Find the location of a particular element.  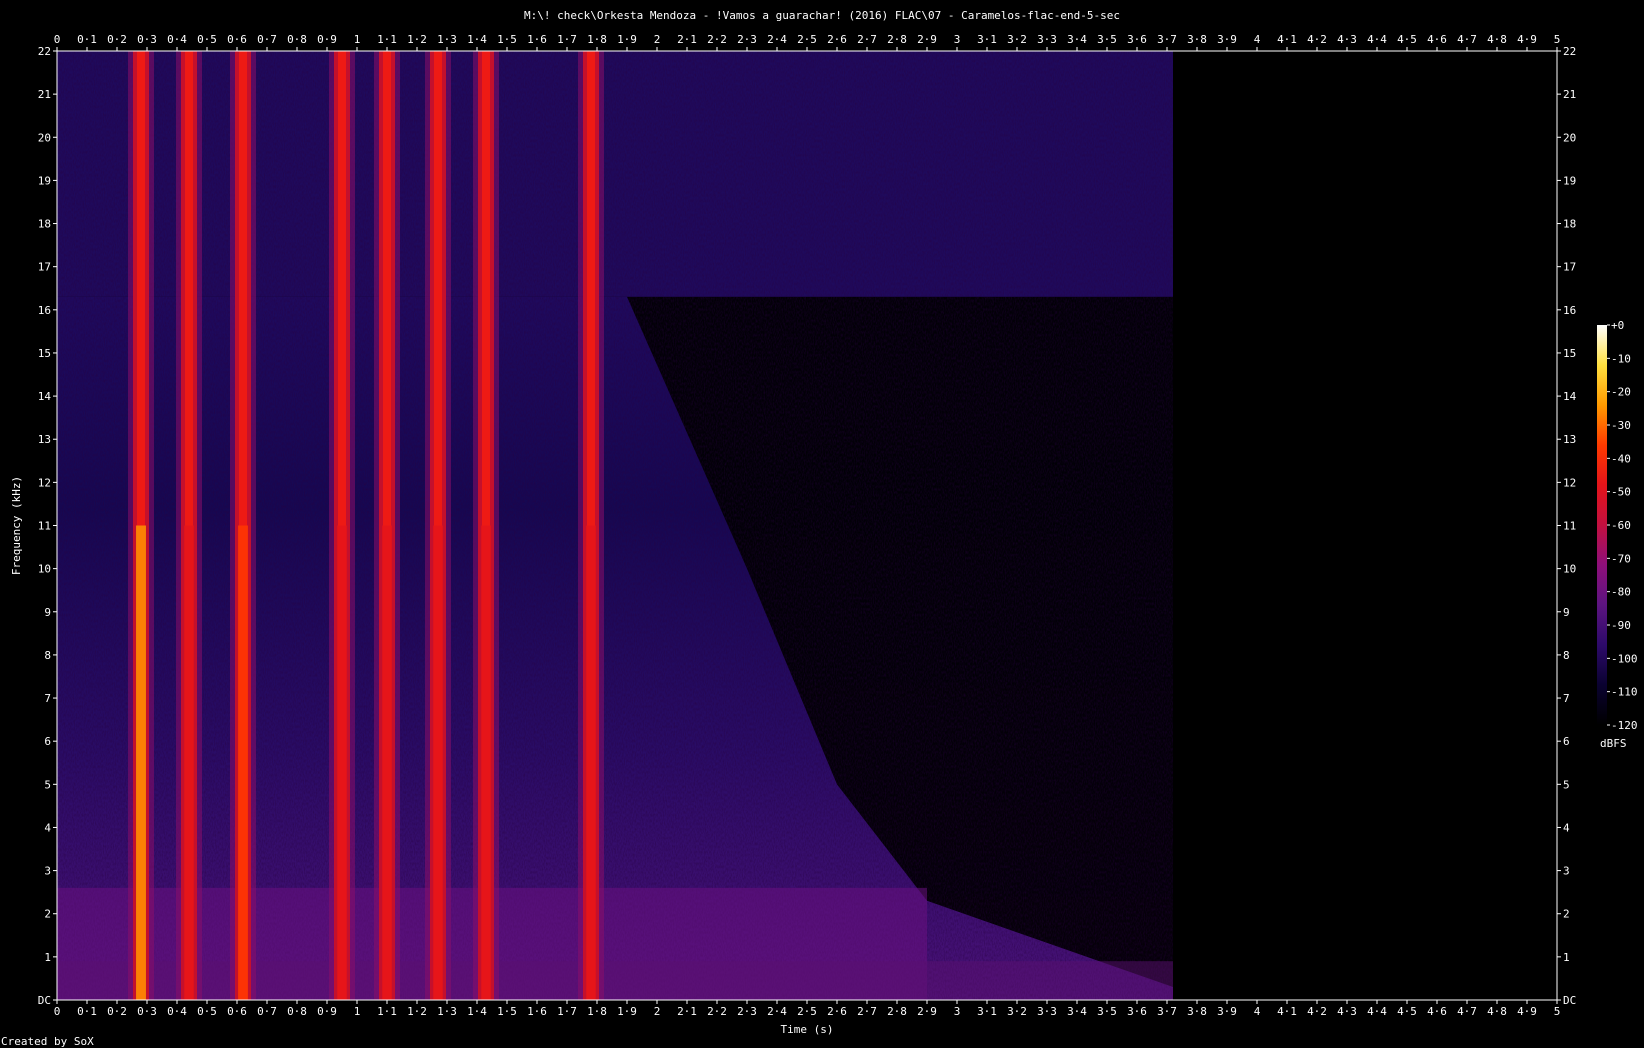

colorbar-tick-label: -120 is located at coordinates (1624, 725).